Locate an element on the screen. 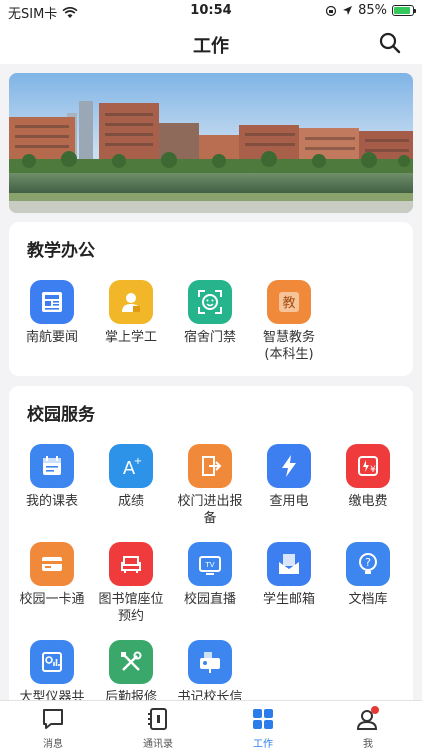  tab-label: 消息 is located at coordinates (53, 744).